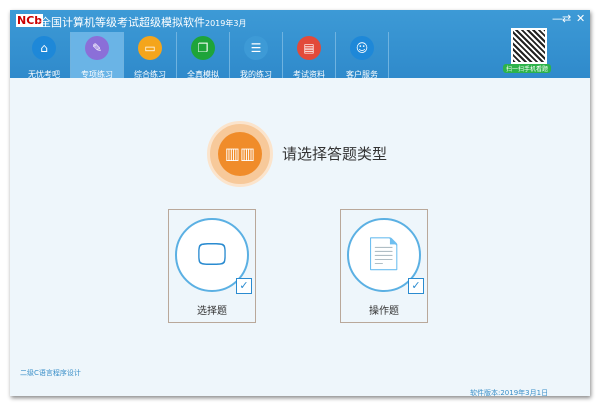 The width and height of the screenshot is (600, 403). Describe the element at coordinates (335, 154) in the screenshot. I see `prompt-text: 请选择答题类型` at that location.